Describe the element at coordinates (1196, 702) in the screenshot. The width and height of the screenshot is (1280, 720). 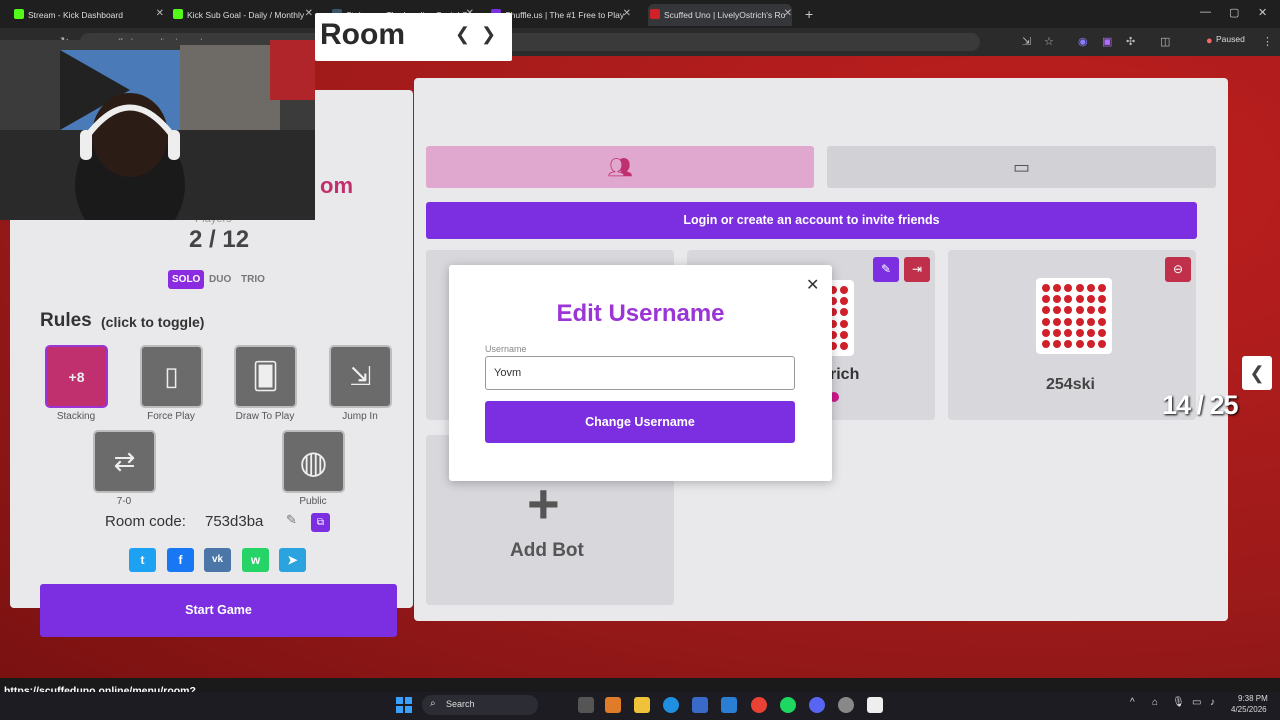
I see `monitor-icon: ▭` at that location.